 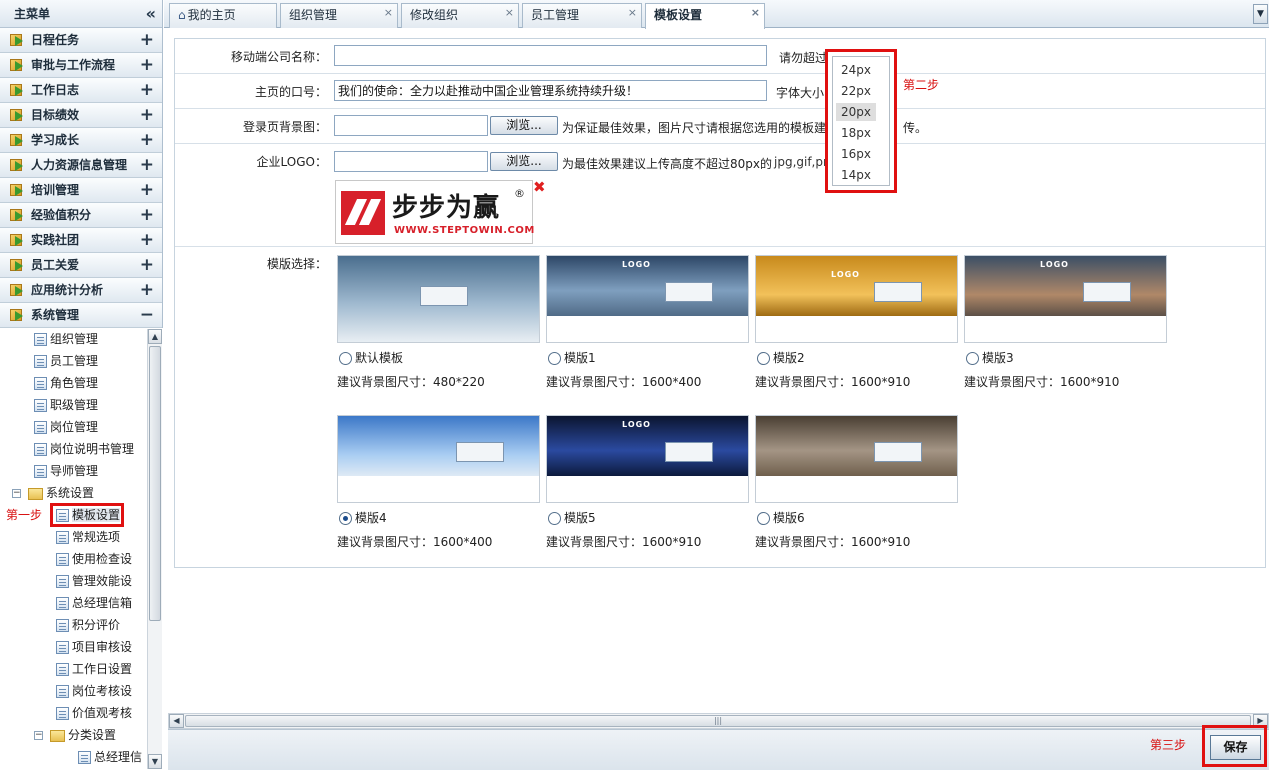 What do you see at coordinates (66, 427) in the screenshot?
I see `tree-item: 岗位管理` at bounding box center [66, 427].